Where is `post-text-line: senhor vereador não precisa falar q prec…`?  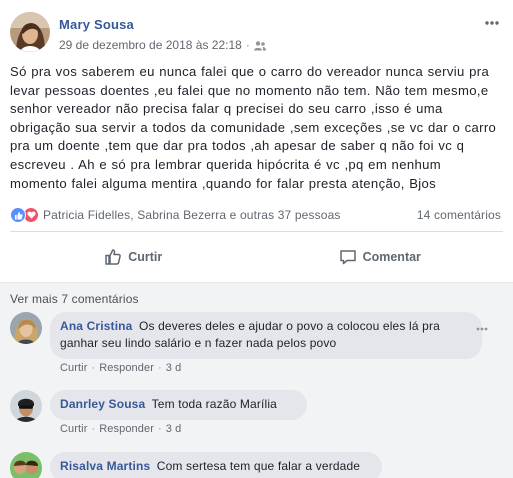
post-text-line: senhor vereador não precisa falar q prec… is located at coordinates (226, 109).